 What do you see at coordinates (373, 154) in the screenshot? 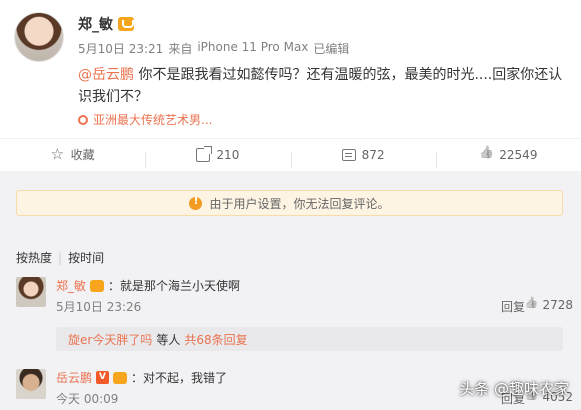
I see `comment-count: 872` at bounding box center [373, 154].